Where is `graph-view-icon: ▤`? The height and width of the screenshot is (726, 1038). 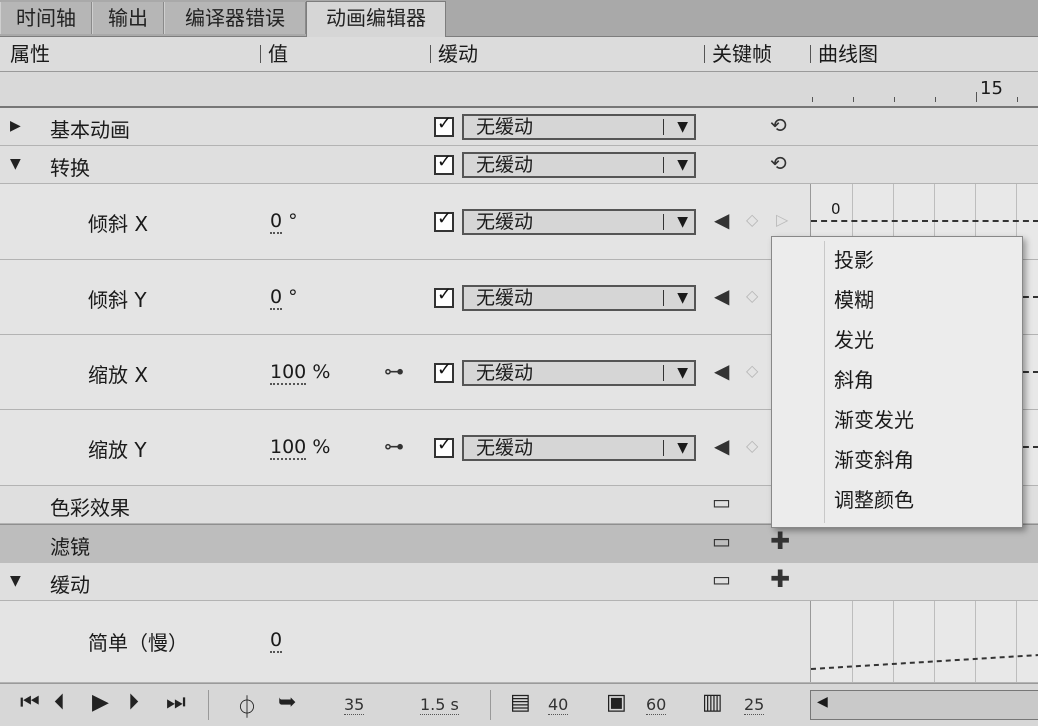 graph-view-icon: ▤ is located at coordinates (520, 702).